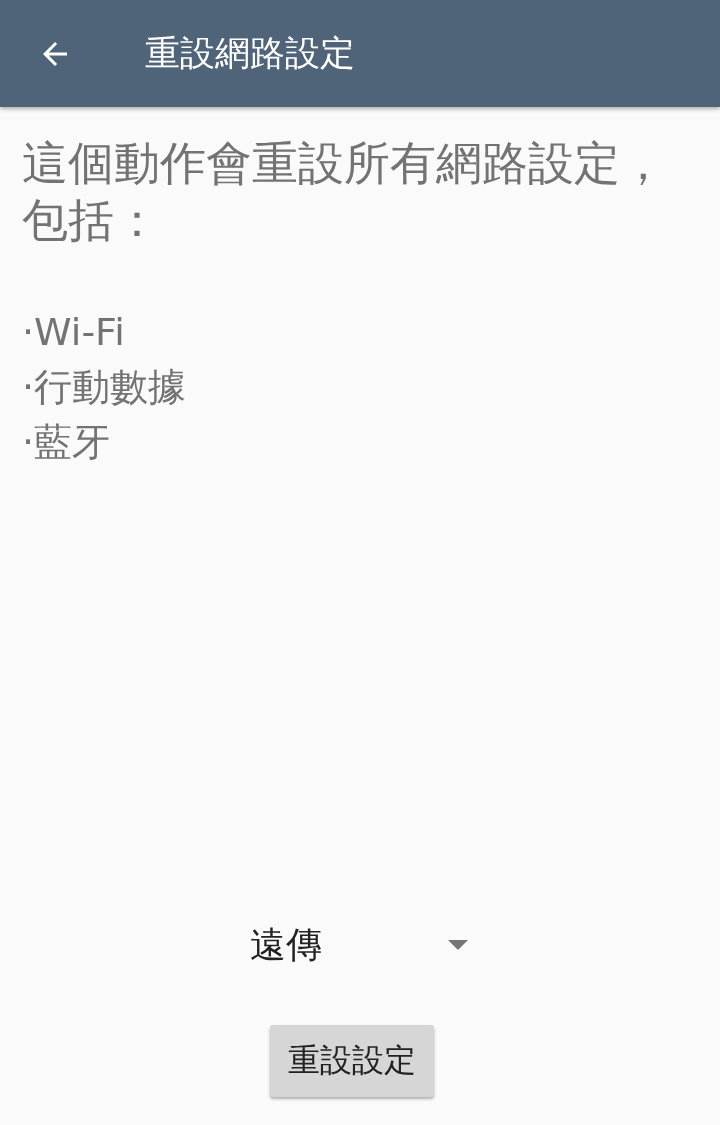 The image size is (720, 1125). Describe the element at coordinates (458, 945) in the screenshot. I see `caret-icon` at that location.